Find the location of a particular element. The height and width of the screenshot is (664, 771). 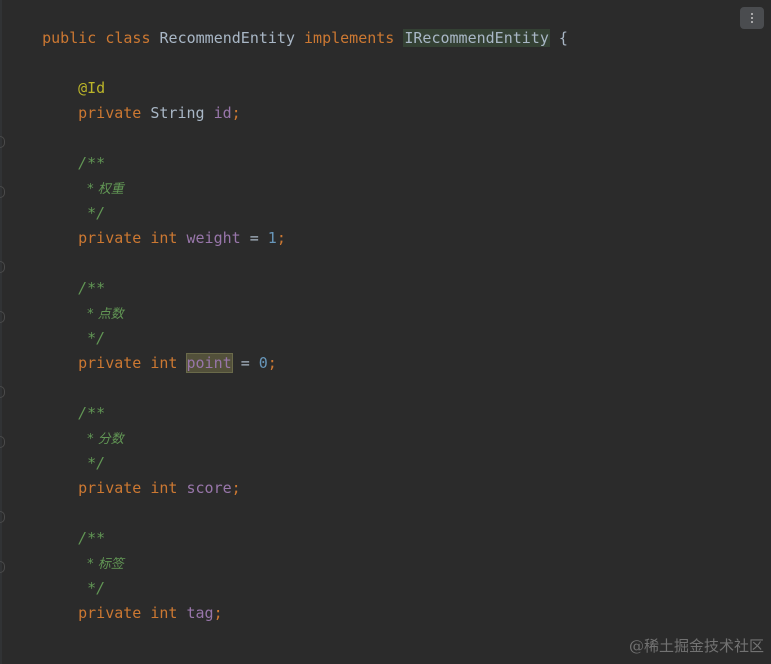

more-options-button is located at coordinates (752, 18).